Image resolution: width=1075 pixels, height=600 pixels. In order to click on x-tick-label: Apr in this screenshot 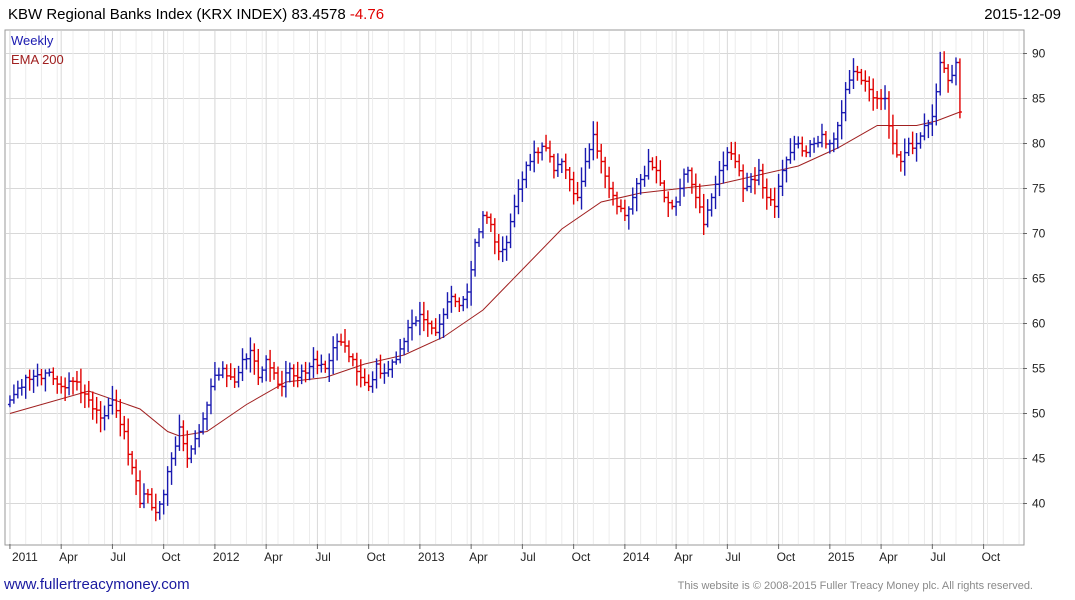, I will do `click(68, 557)`.